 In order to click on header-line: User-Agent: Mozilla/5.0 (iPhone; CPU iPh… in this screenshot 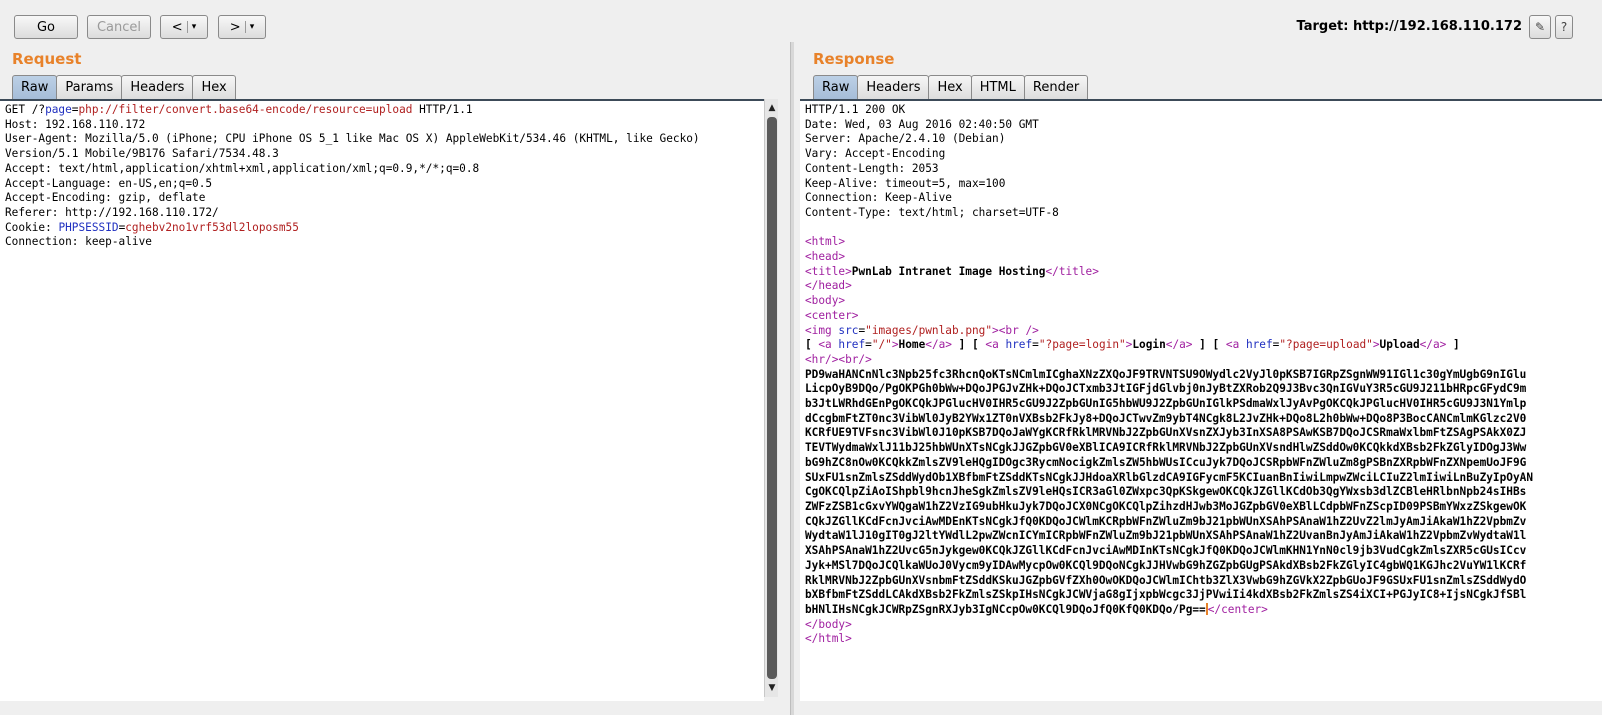, I will do `click(352, 139)`.